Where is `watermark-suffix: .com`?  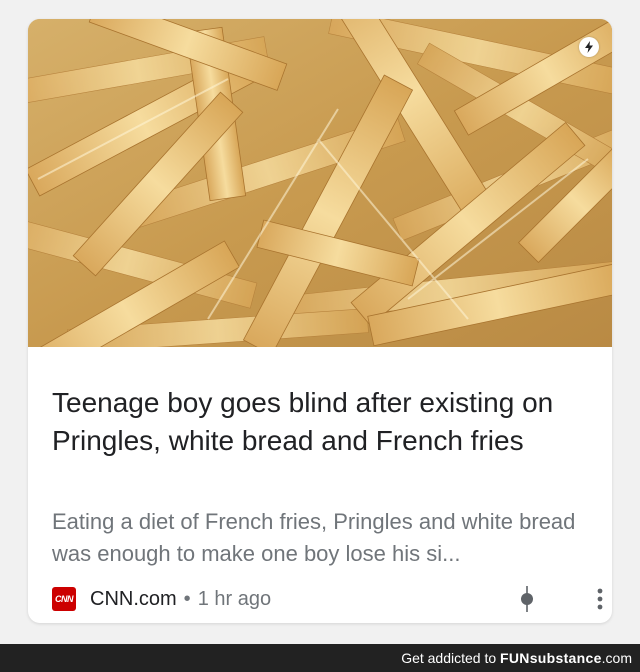
watermark-suffix: .com is located at coordinates (616, 658).